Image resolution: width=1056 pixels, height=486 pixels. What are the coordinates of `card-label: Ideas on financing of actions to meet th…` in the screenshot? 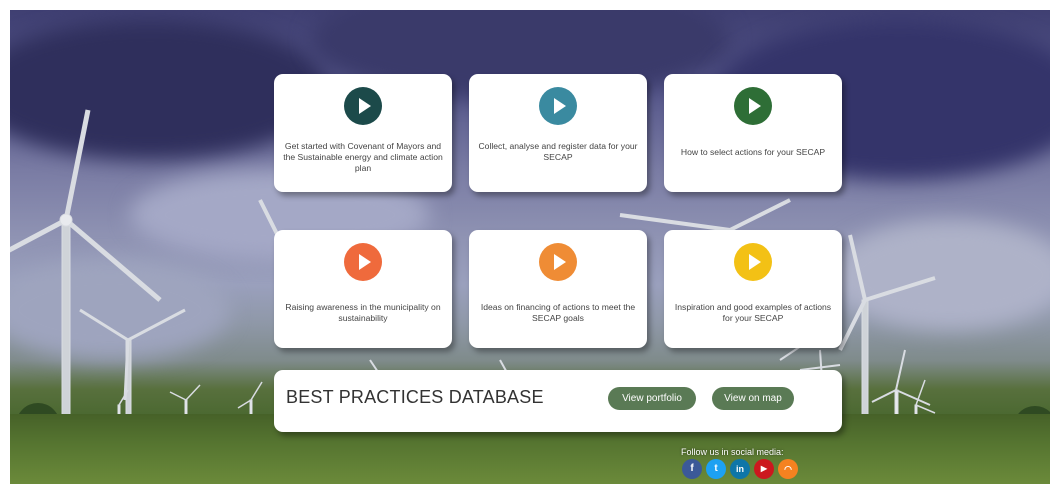 It's located at (558, 312).